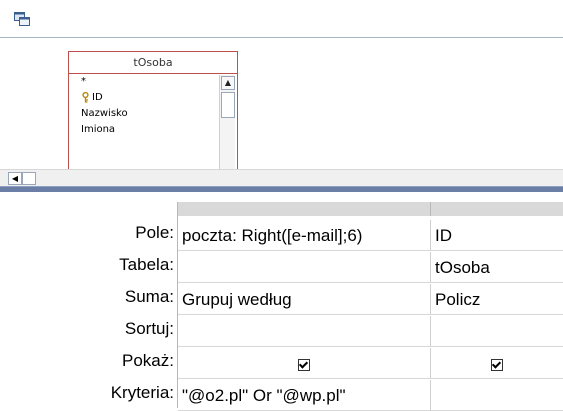 Image resolution: width=563 pixels, height=411 pixels. What do you see at coordinates (15, 178) in the screenshot?
I see `scroll-left-arrow-icon: ◀` at bounding box center [15, 178].